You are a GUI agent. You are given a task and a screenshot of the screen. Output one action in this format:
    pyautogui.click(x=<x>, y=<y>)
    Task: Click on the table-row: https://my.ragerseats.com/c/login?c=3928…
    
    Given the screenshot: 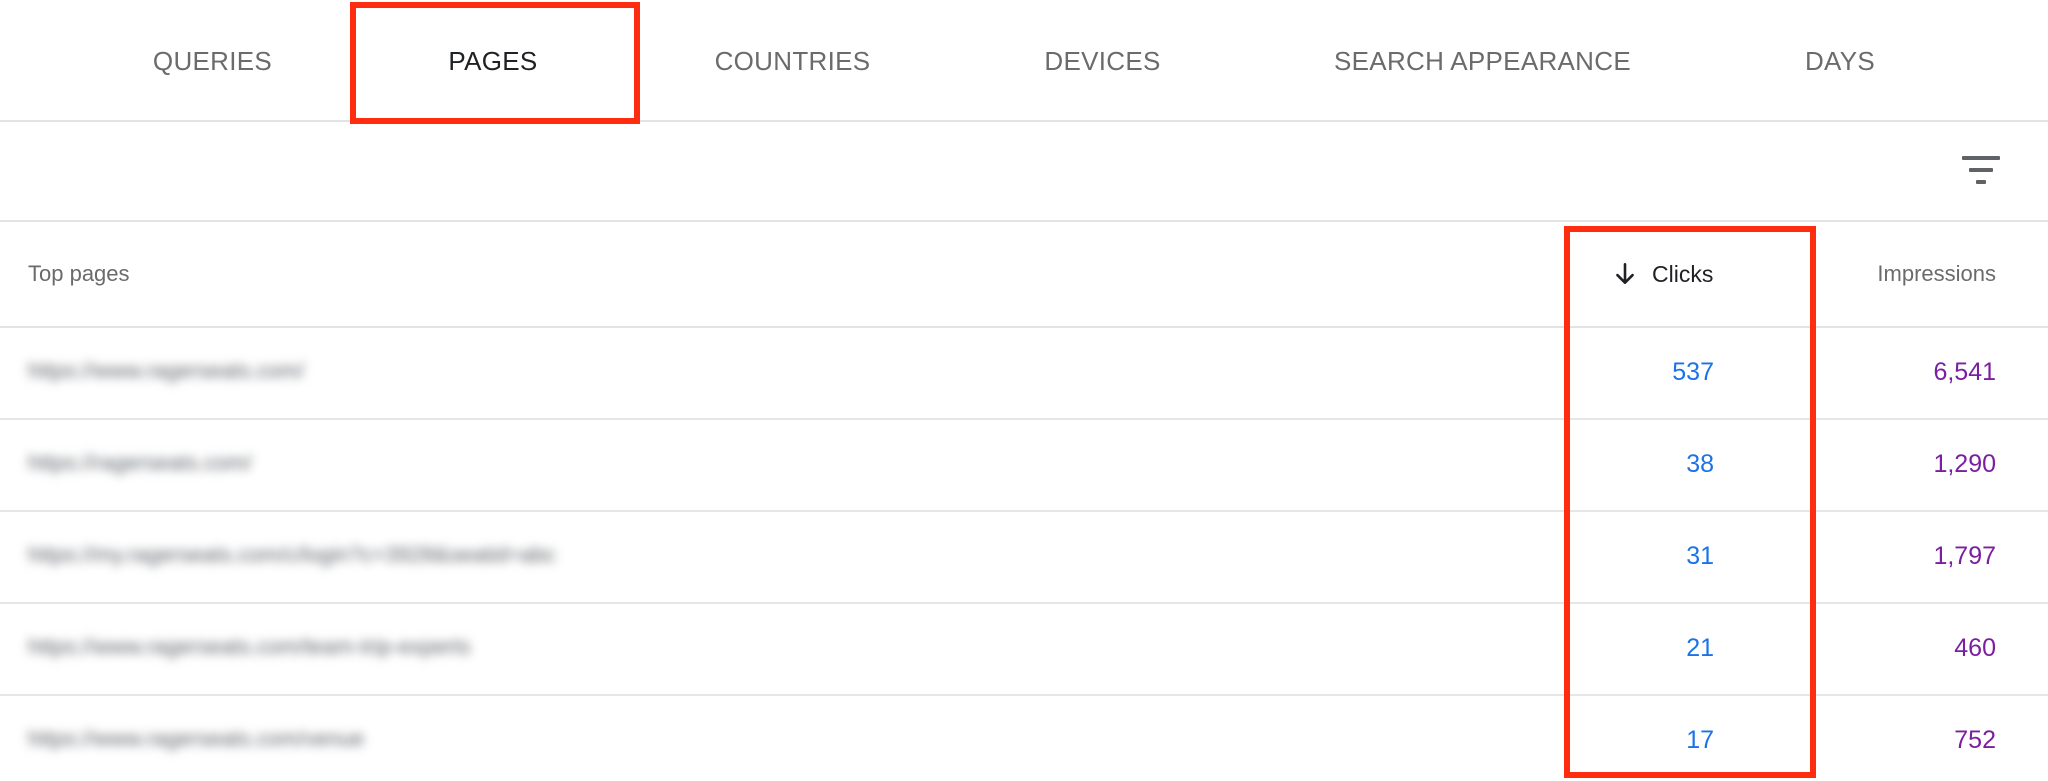 What is the action you would take?
    pyautogui.click(x=1024, y=558)
    